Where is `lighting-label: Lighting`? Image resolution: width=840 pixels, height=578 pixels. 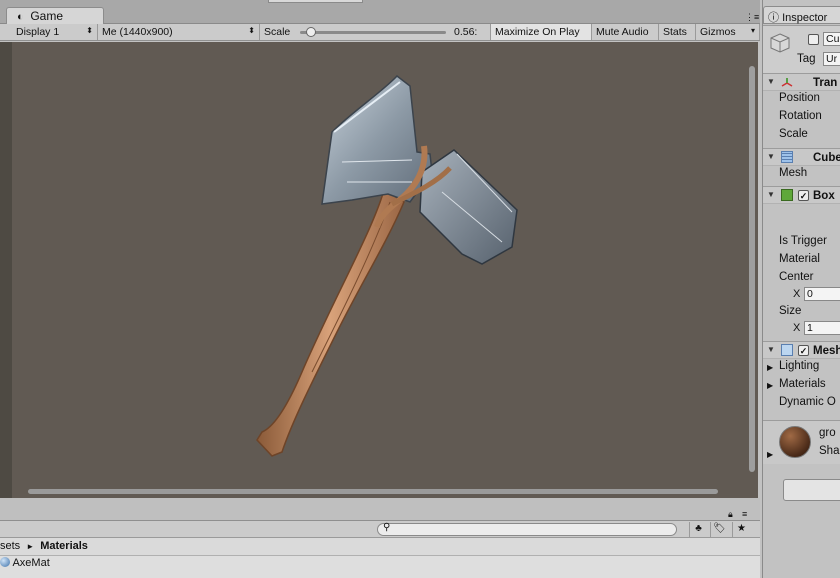 lighting-label: Lighting is located at coordinates (809, 368).